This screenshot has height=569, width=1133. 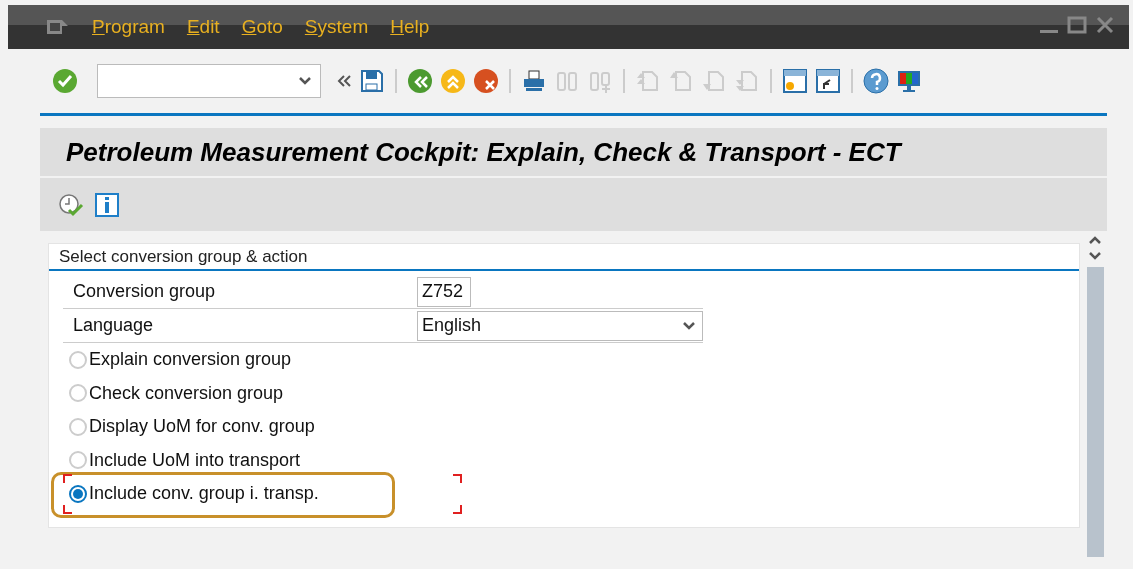 I want to click on monitor-icon, so click(x=909, y=81).